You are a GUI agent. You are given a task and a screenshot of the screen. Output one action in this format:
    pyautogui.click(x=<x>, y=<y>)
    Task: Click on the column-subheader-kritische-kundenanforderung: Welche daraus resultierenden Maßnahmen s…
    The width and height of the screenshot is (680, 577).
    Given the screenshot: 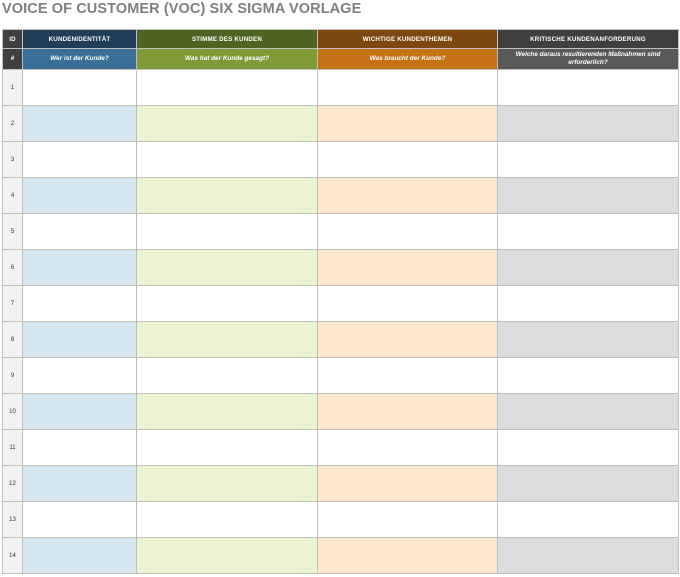 What is the action you would take?
    pyautogui.click(x=588, y=59)
    